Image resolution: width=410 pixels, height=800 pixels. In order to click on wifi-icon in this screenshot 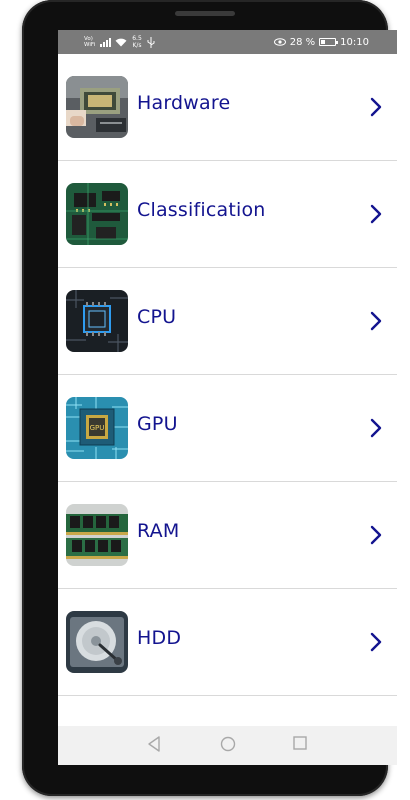, I will do `click(121, 42)`.